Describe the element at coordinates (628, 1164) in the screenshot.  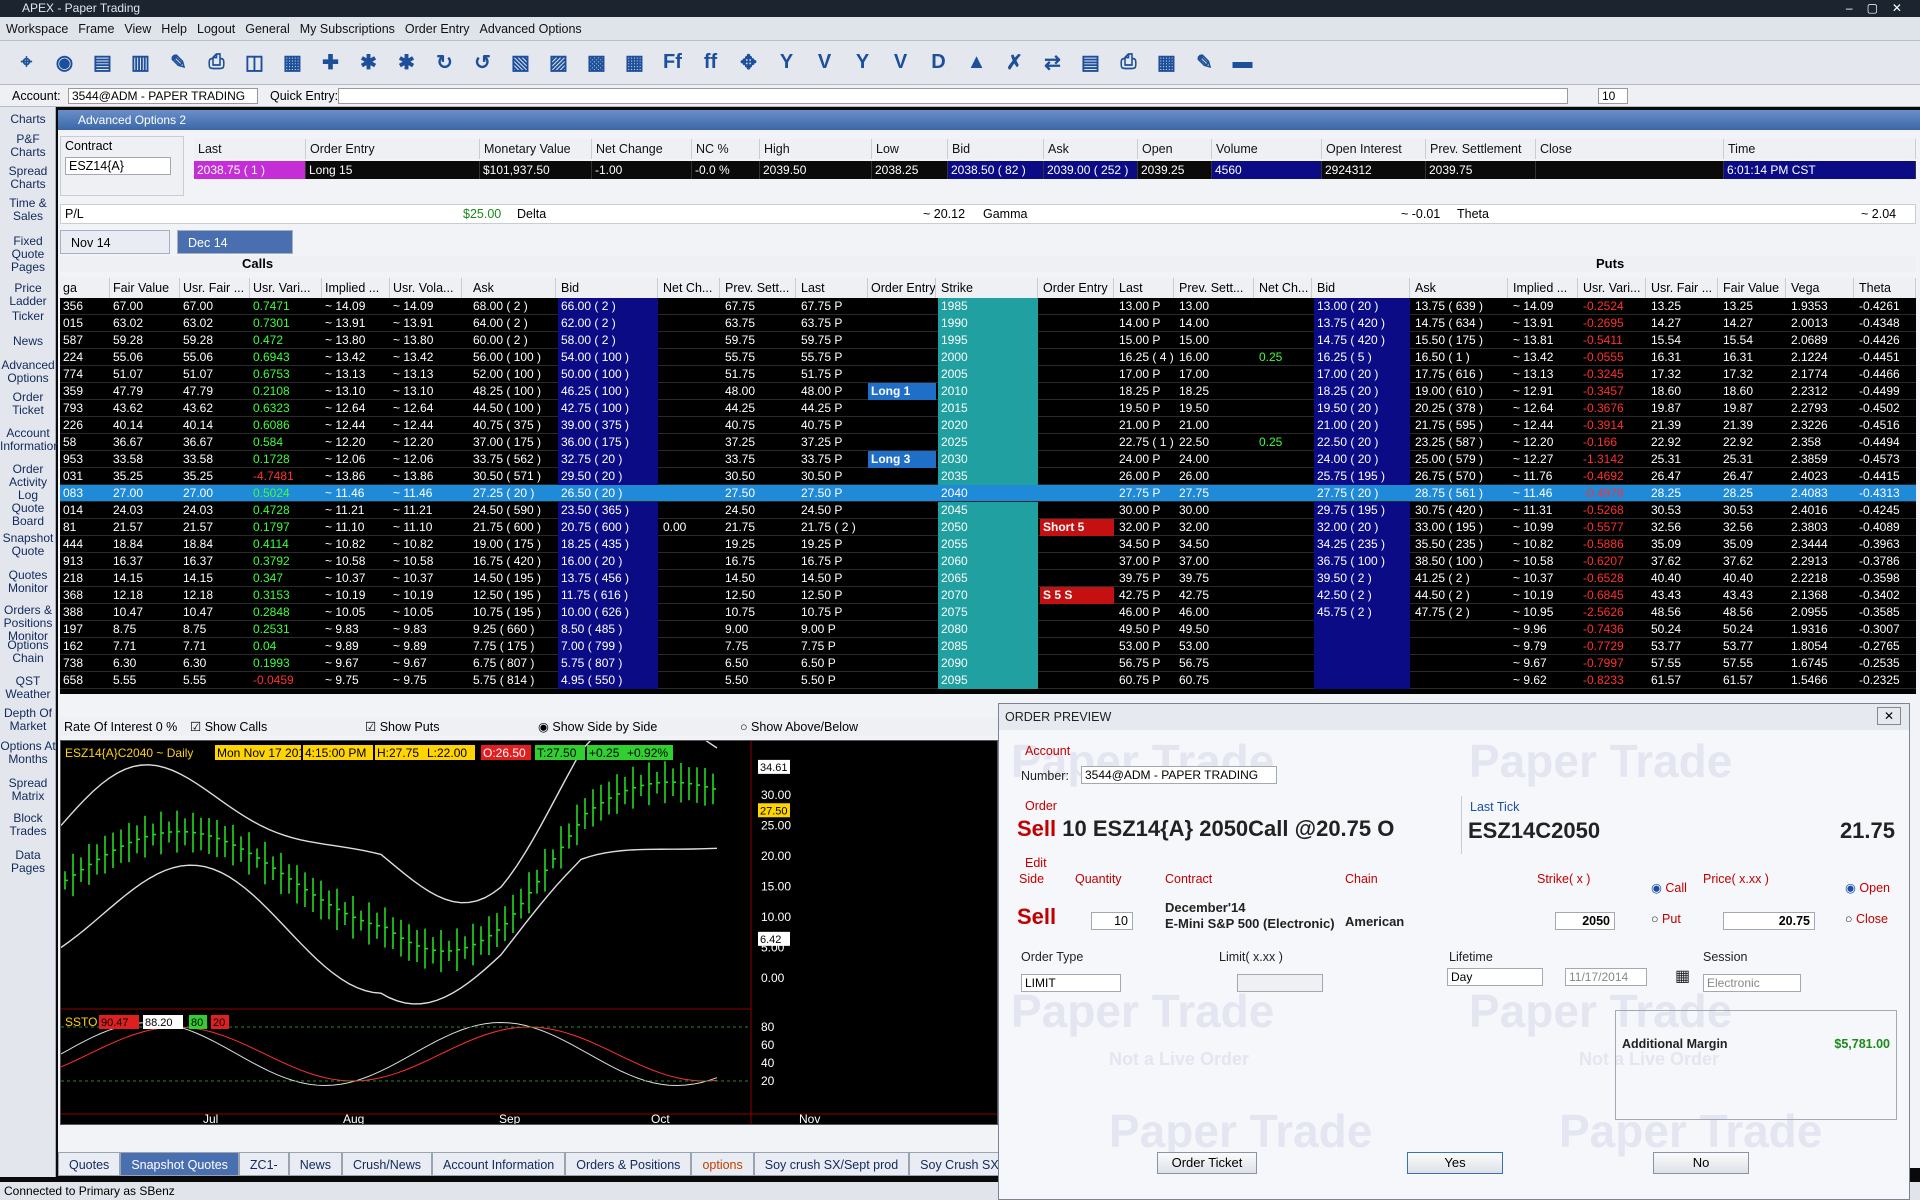
I see `workspace-tab: Orders & Positions` at that location.